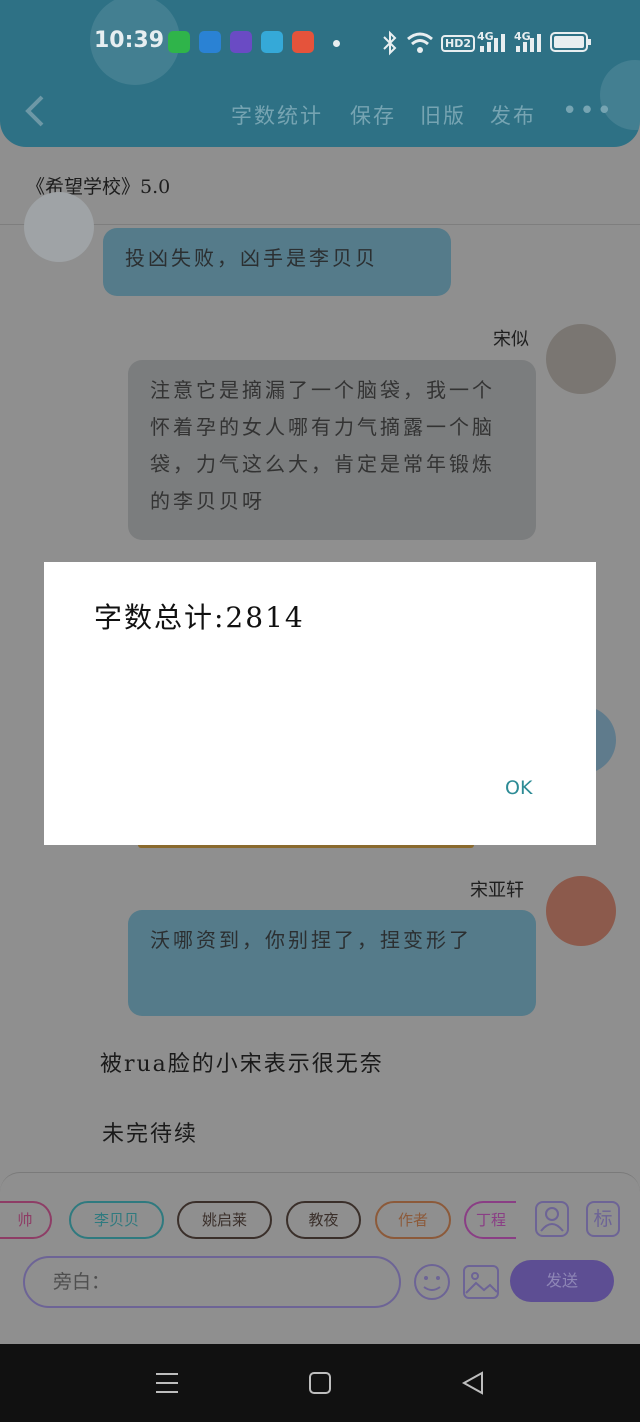 This screenshot has width=640, height=1422. Describe the element at coordinates (432, 1282) in the screenshot. I see `emoji-icon` at that location.